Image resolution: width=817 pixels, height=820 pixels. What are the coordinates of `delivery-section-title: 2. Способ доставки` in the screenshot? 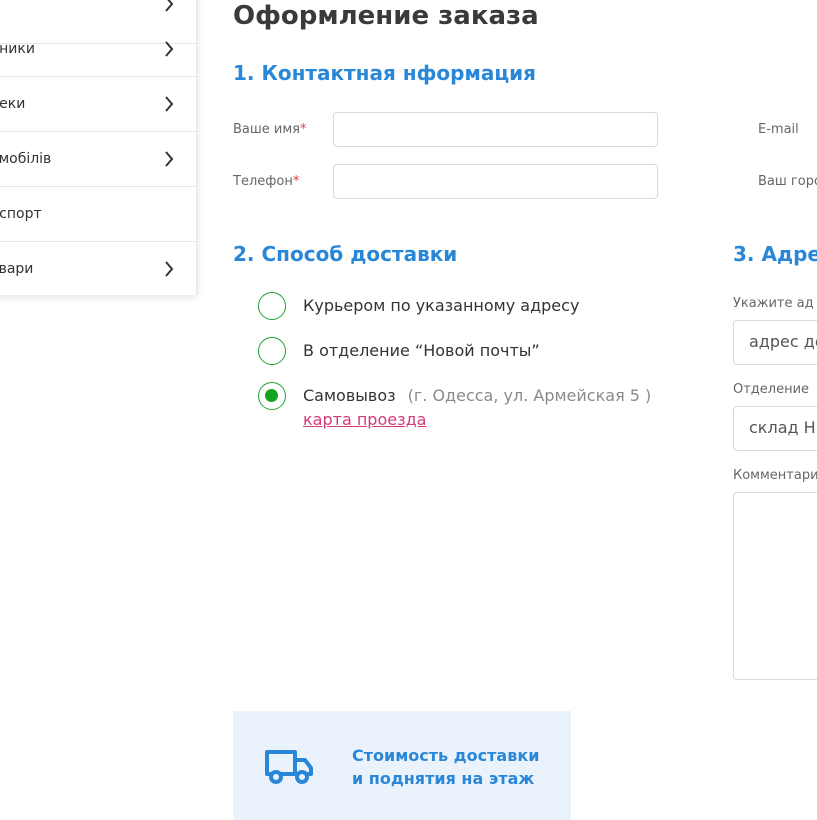 It's located at (345, 254).